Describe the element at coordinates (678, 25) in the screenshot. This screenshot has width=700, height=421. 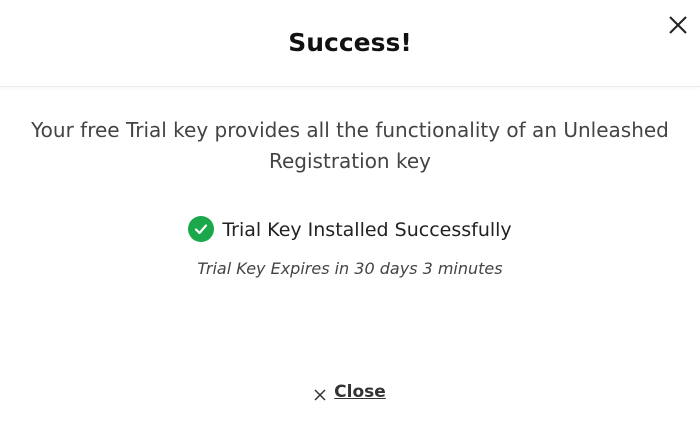
I see `close-icon` at that location.